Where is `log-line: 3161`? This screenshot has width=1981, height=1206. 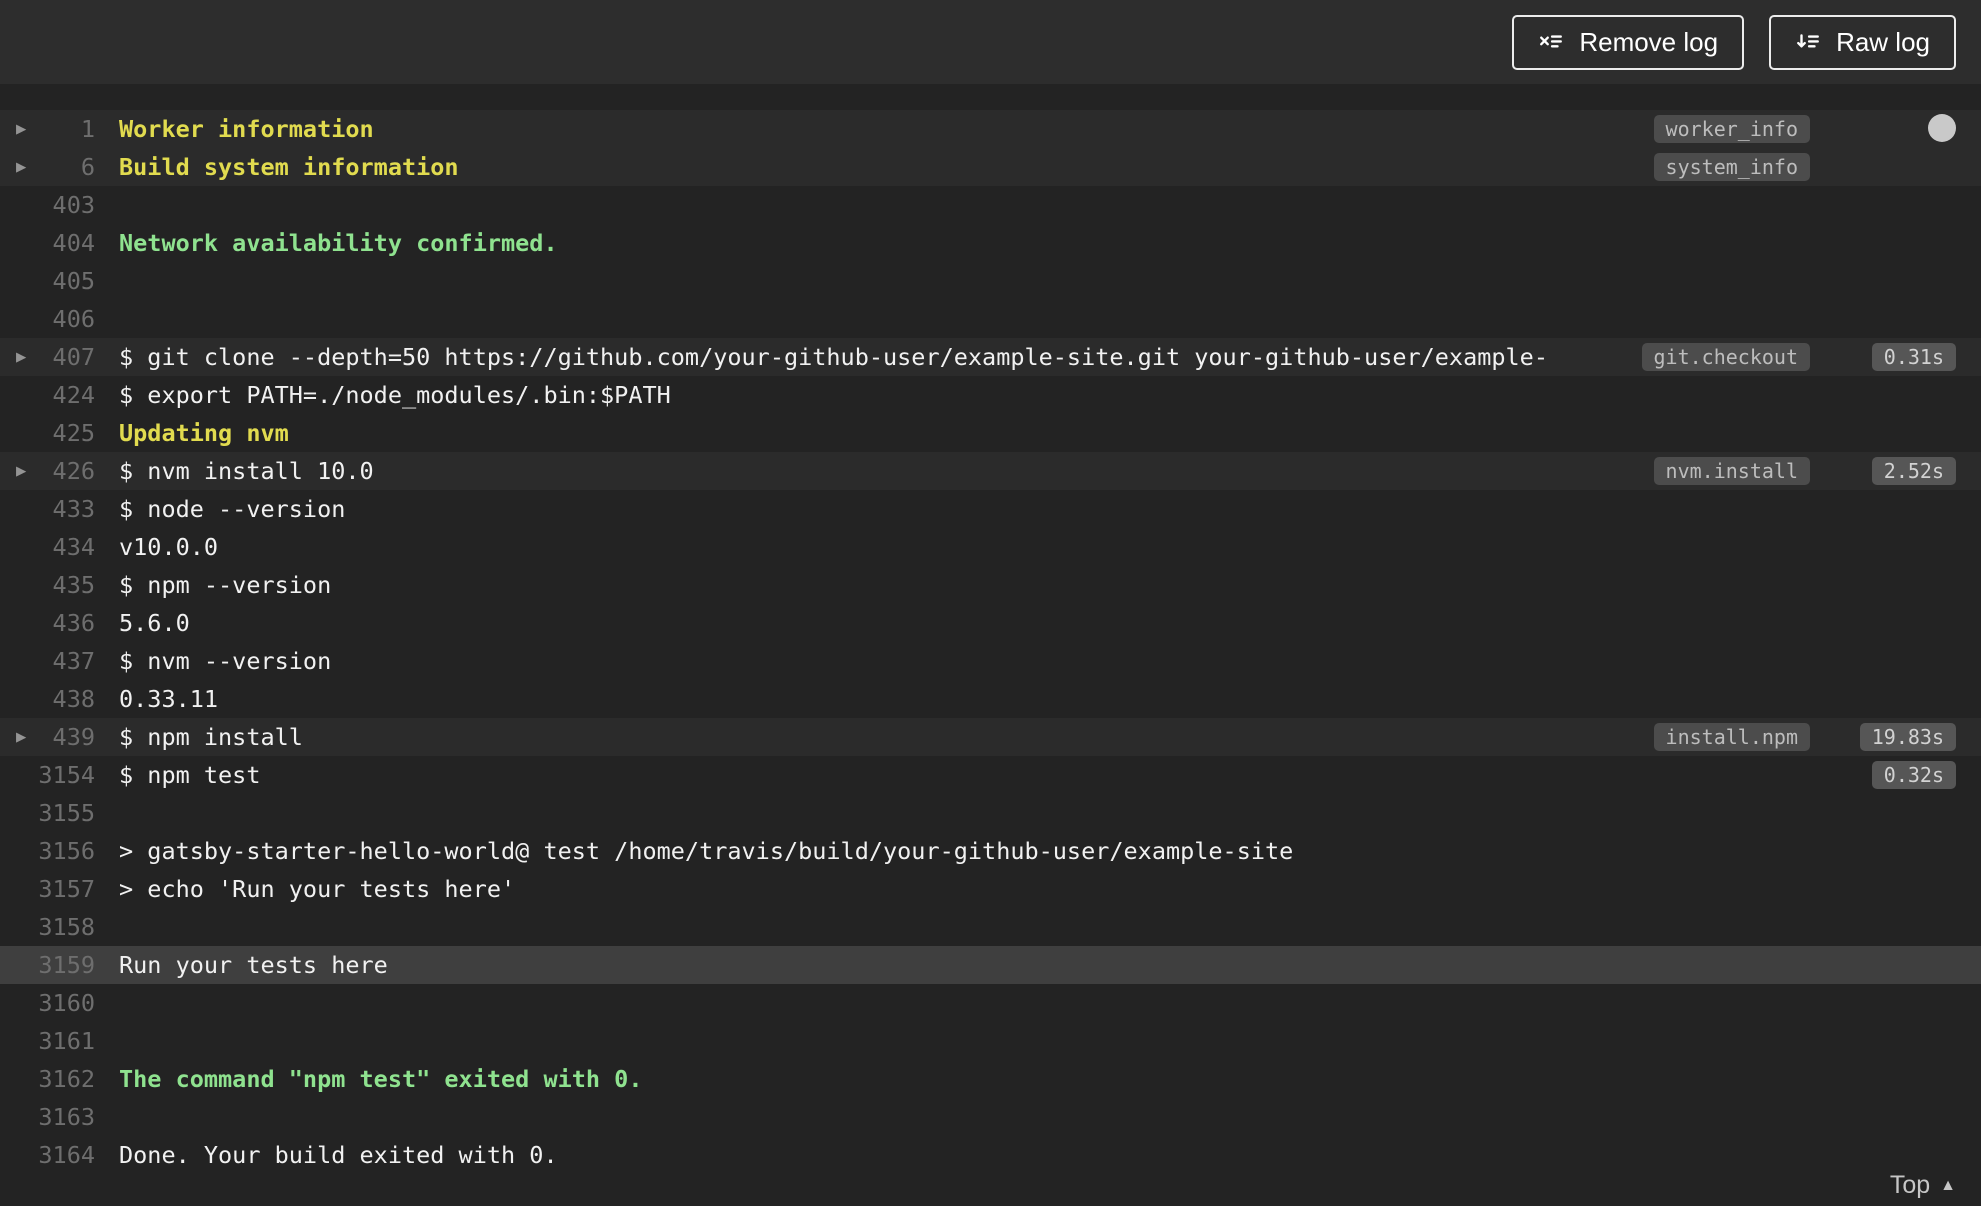
log-line: 3161 is located at coordinates (990, 1041).